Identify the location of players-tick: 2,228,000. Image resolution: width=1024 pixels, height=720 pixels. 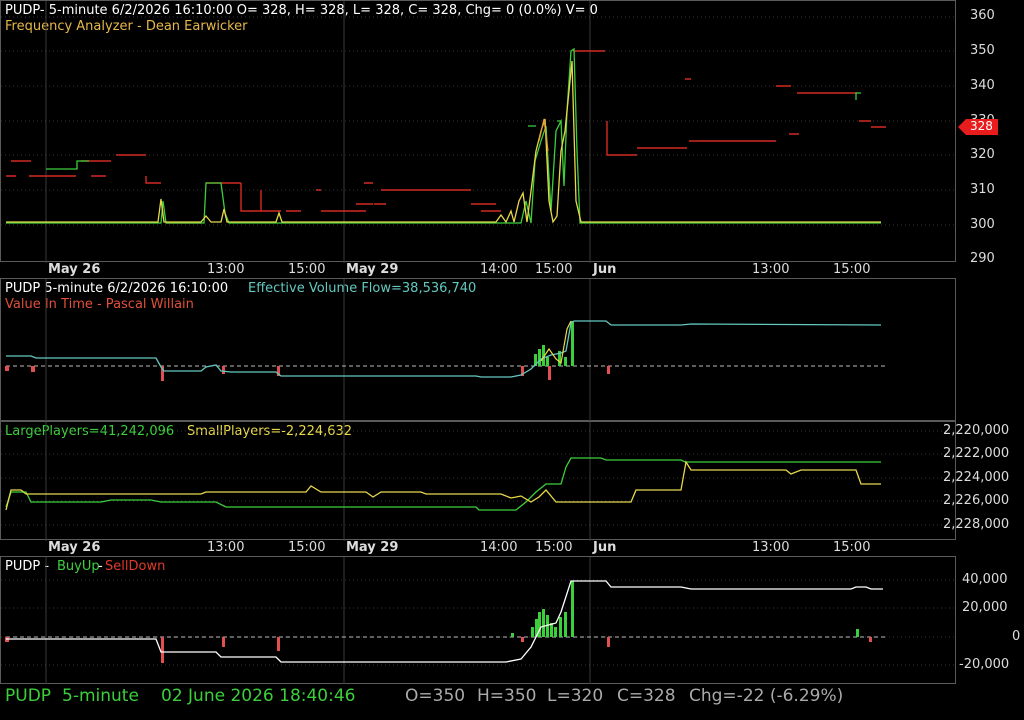
(976, 524).